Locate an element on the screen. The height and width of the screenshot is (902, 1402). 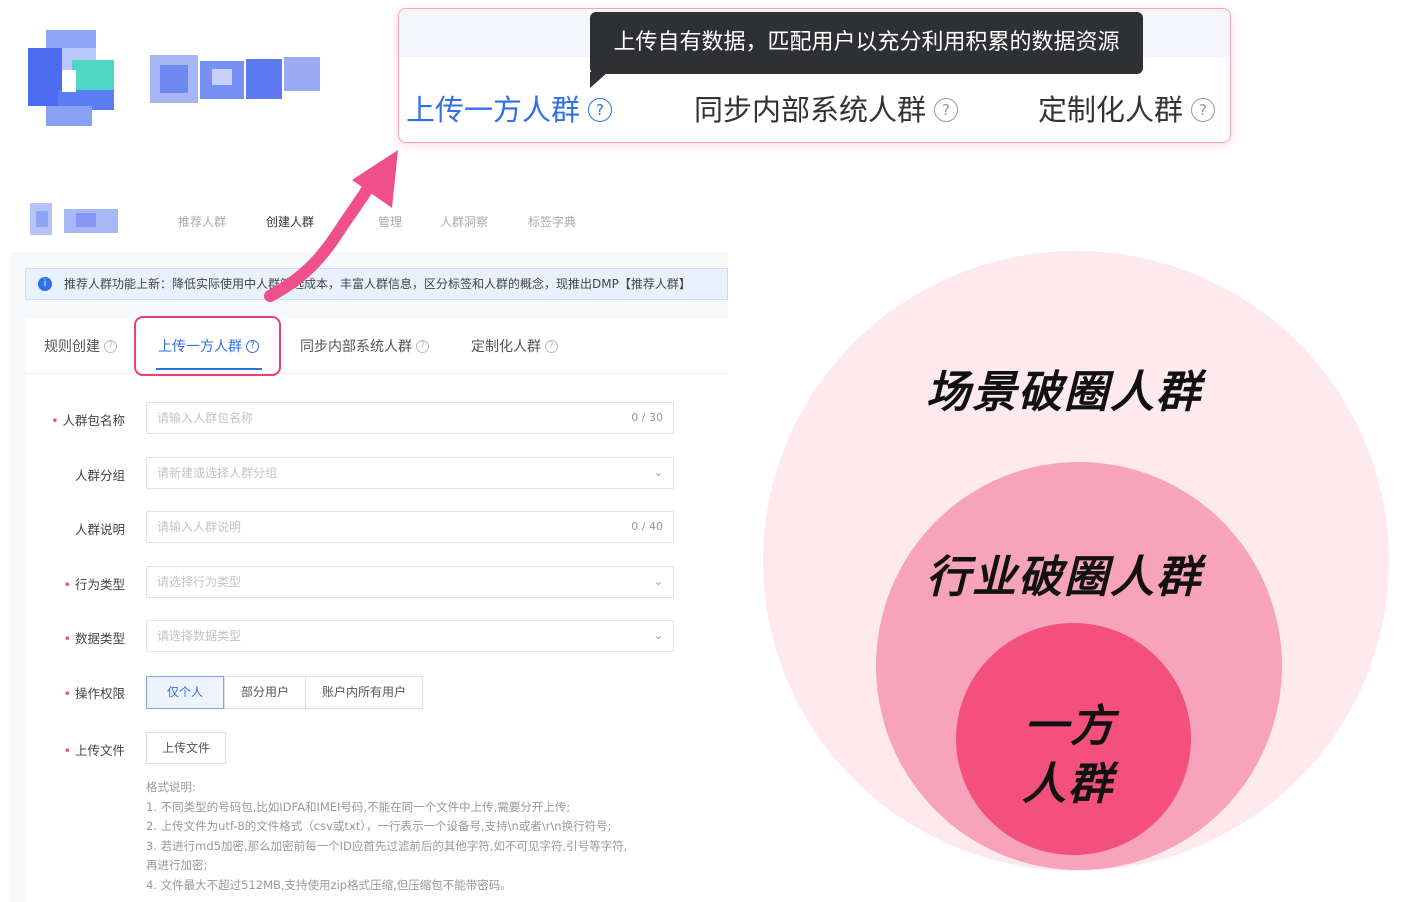
label-scene-audience: 场景破圈人群 is located at coordinates (1064, 392).